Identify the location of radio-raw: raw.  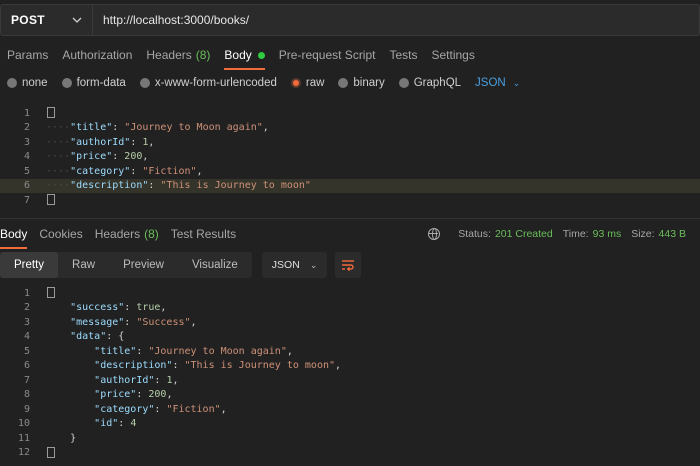
(307, 83).